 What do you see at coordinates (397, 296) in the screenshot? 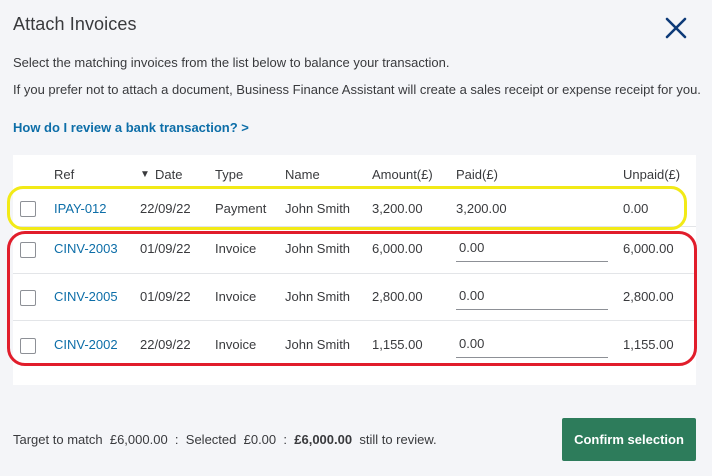
I see `row-amount: 2,800.00` at bounding box center [397, 296].